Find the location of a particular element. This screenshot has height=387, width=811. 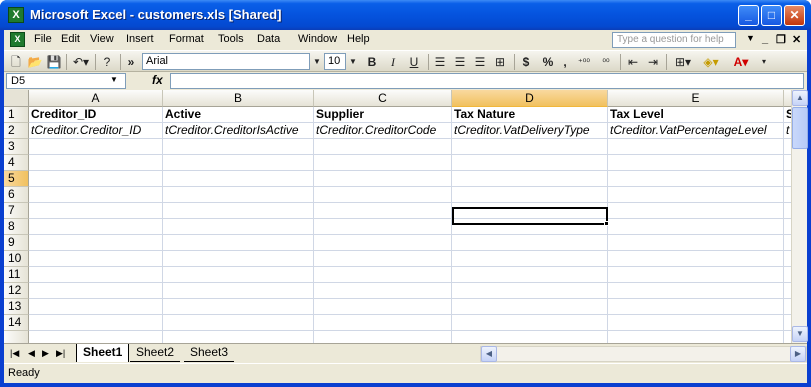

cell-f12 is located at coordinates (787, 291).